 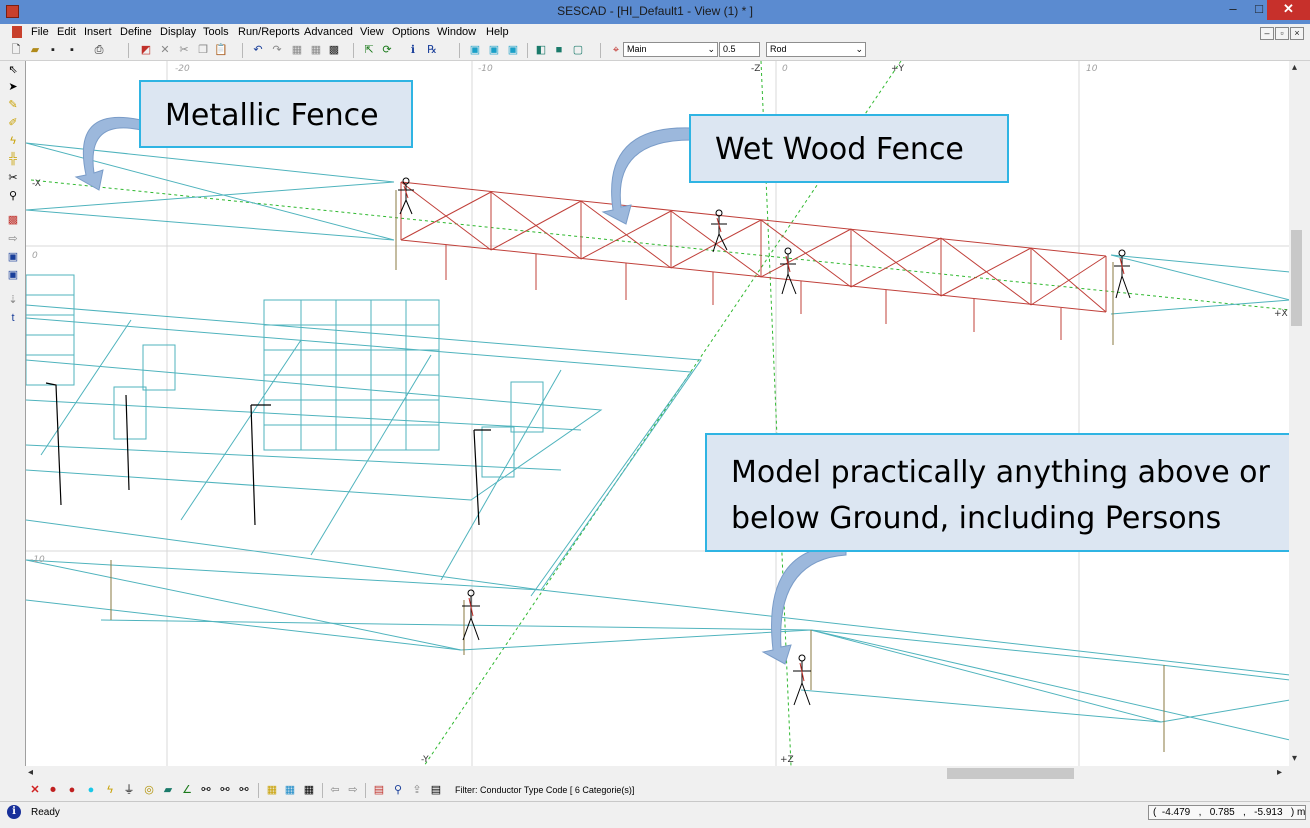 What do you see at coordinates (17, 32) in the screenshot?
I see `document-icon` at bounding box center [17, 32].